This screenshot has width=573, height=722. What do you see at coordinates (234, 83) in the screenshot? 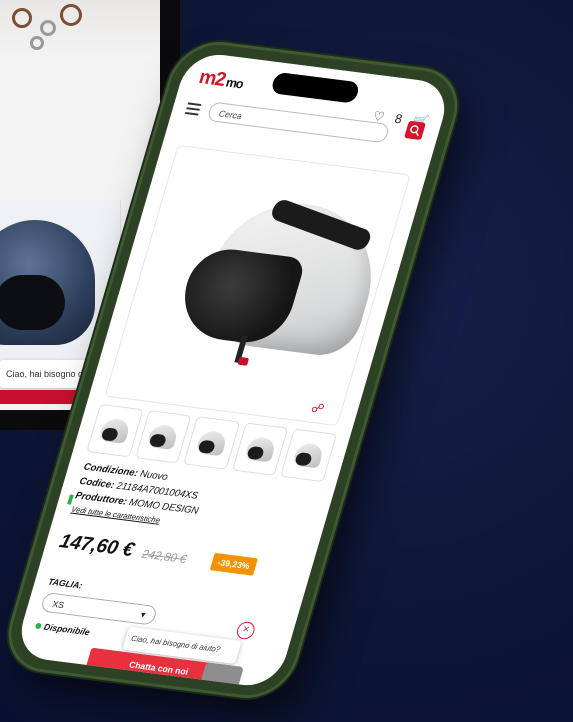
I see `logo-text: mo` at bounding box center [234, 83].